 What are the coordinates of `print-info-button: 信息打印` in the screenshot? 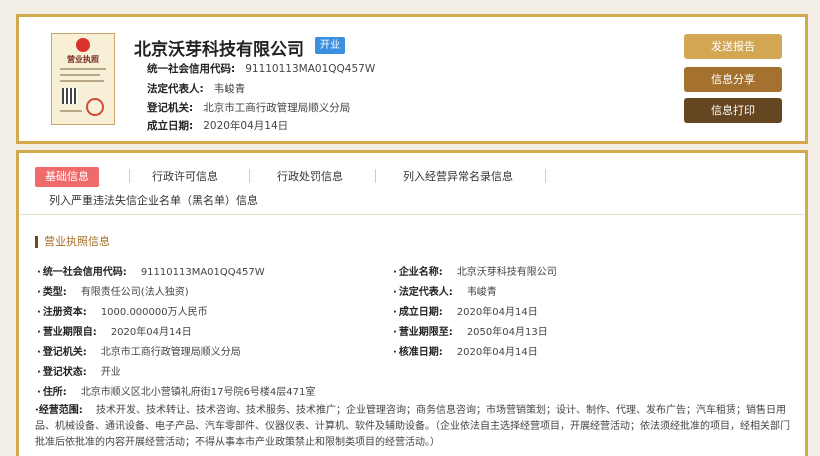 It's located at (733, 110).